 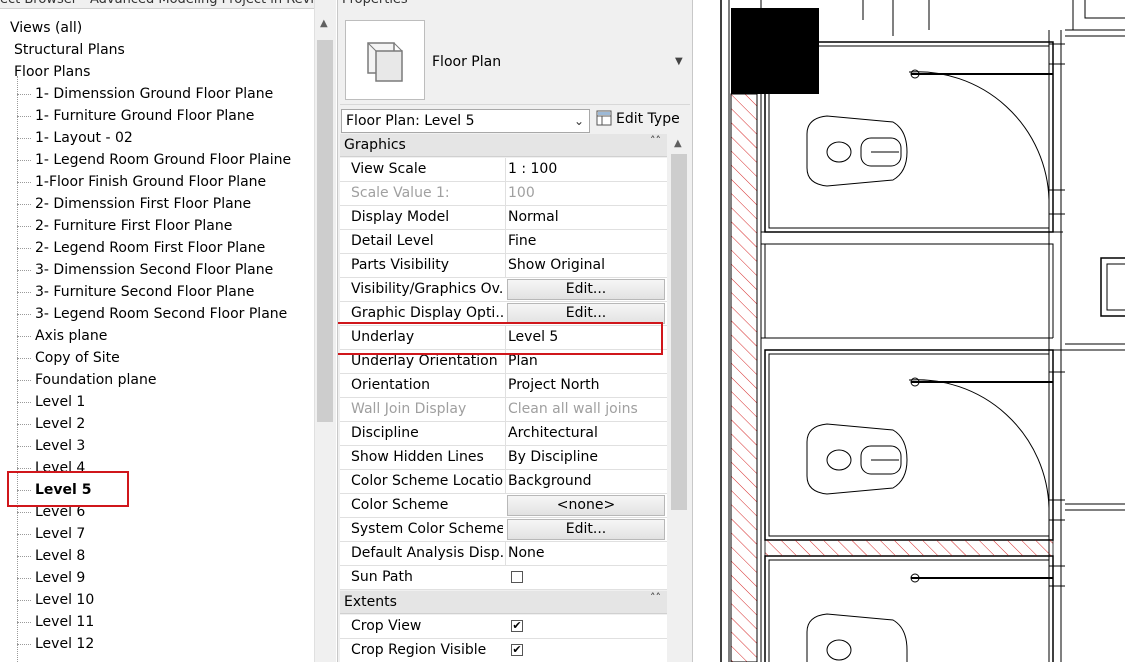 I want to click on tree-item-label: 1- Legend Room Ground Floor Plaine, so click(x=163, y=160).